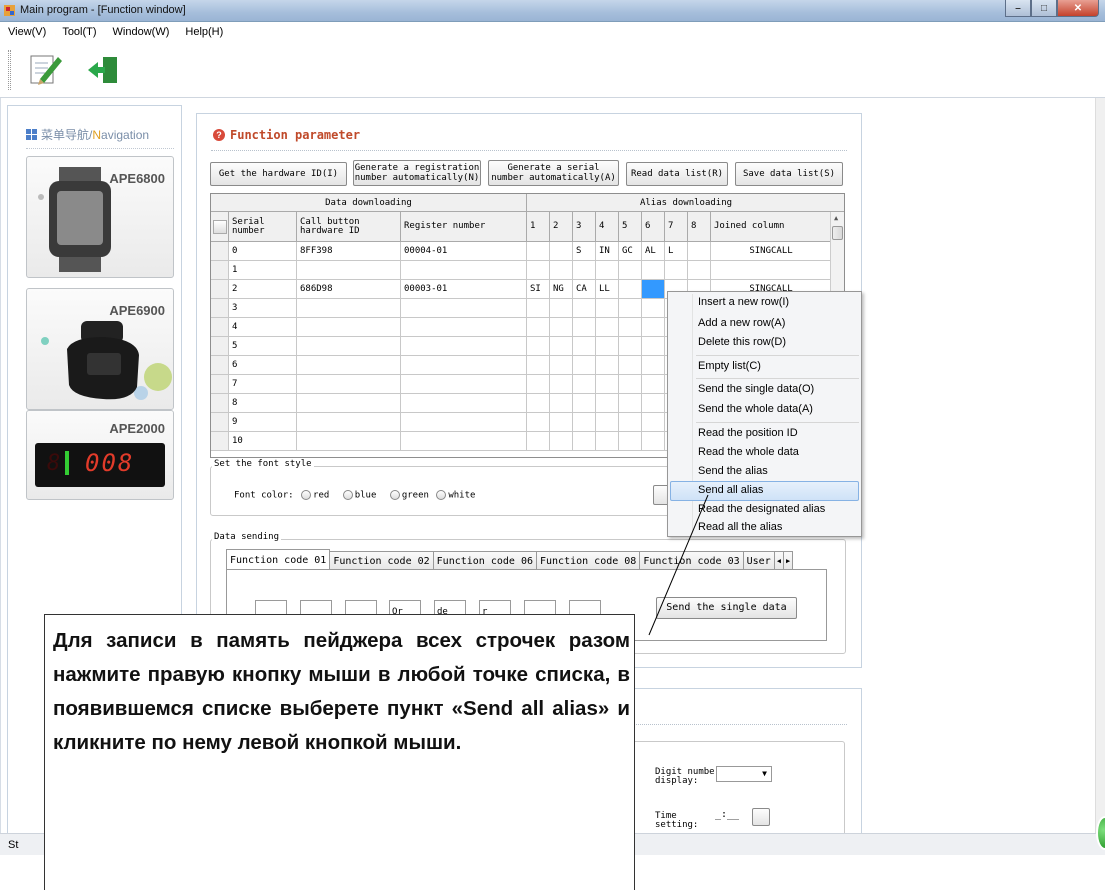 The height and width of the screenshot is (890, 1105). What do you see at coordinates (100, 349) in the screenshot?
I see `device-card-ape6900: APE6900` at bounding box center [100, 349].